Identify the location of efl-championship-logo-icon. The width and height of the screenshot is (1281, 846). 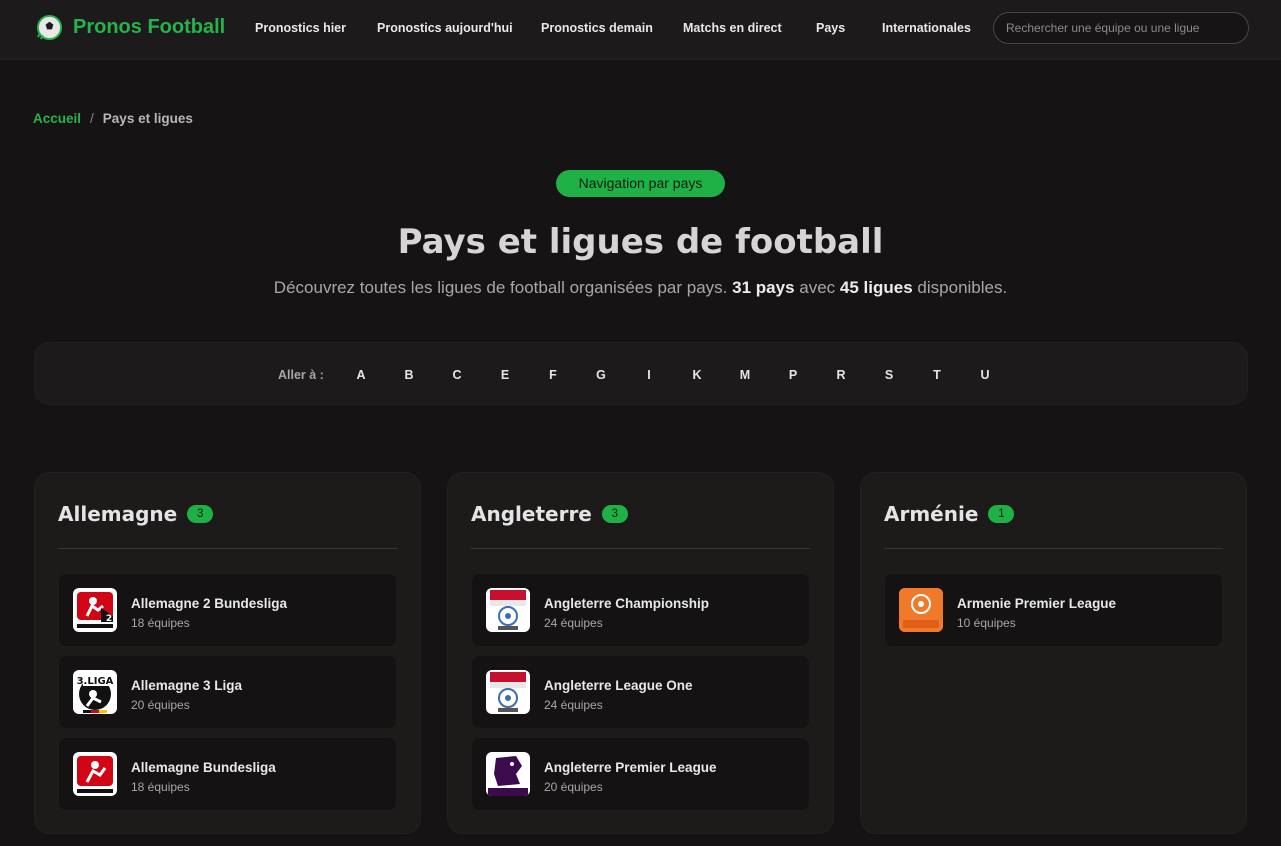
(508, 610).